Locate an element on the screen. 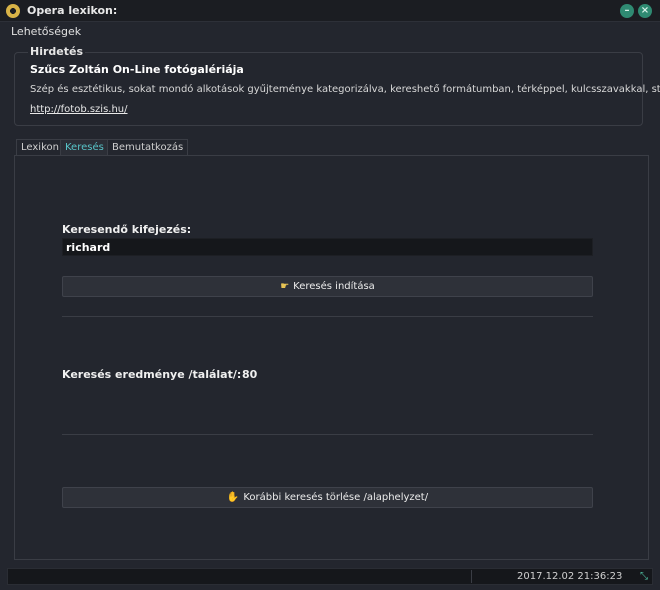 This screenshot has height=590, width=660. app-logo-icon is located at coordinates (13, 11).